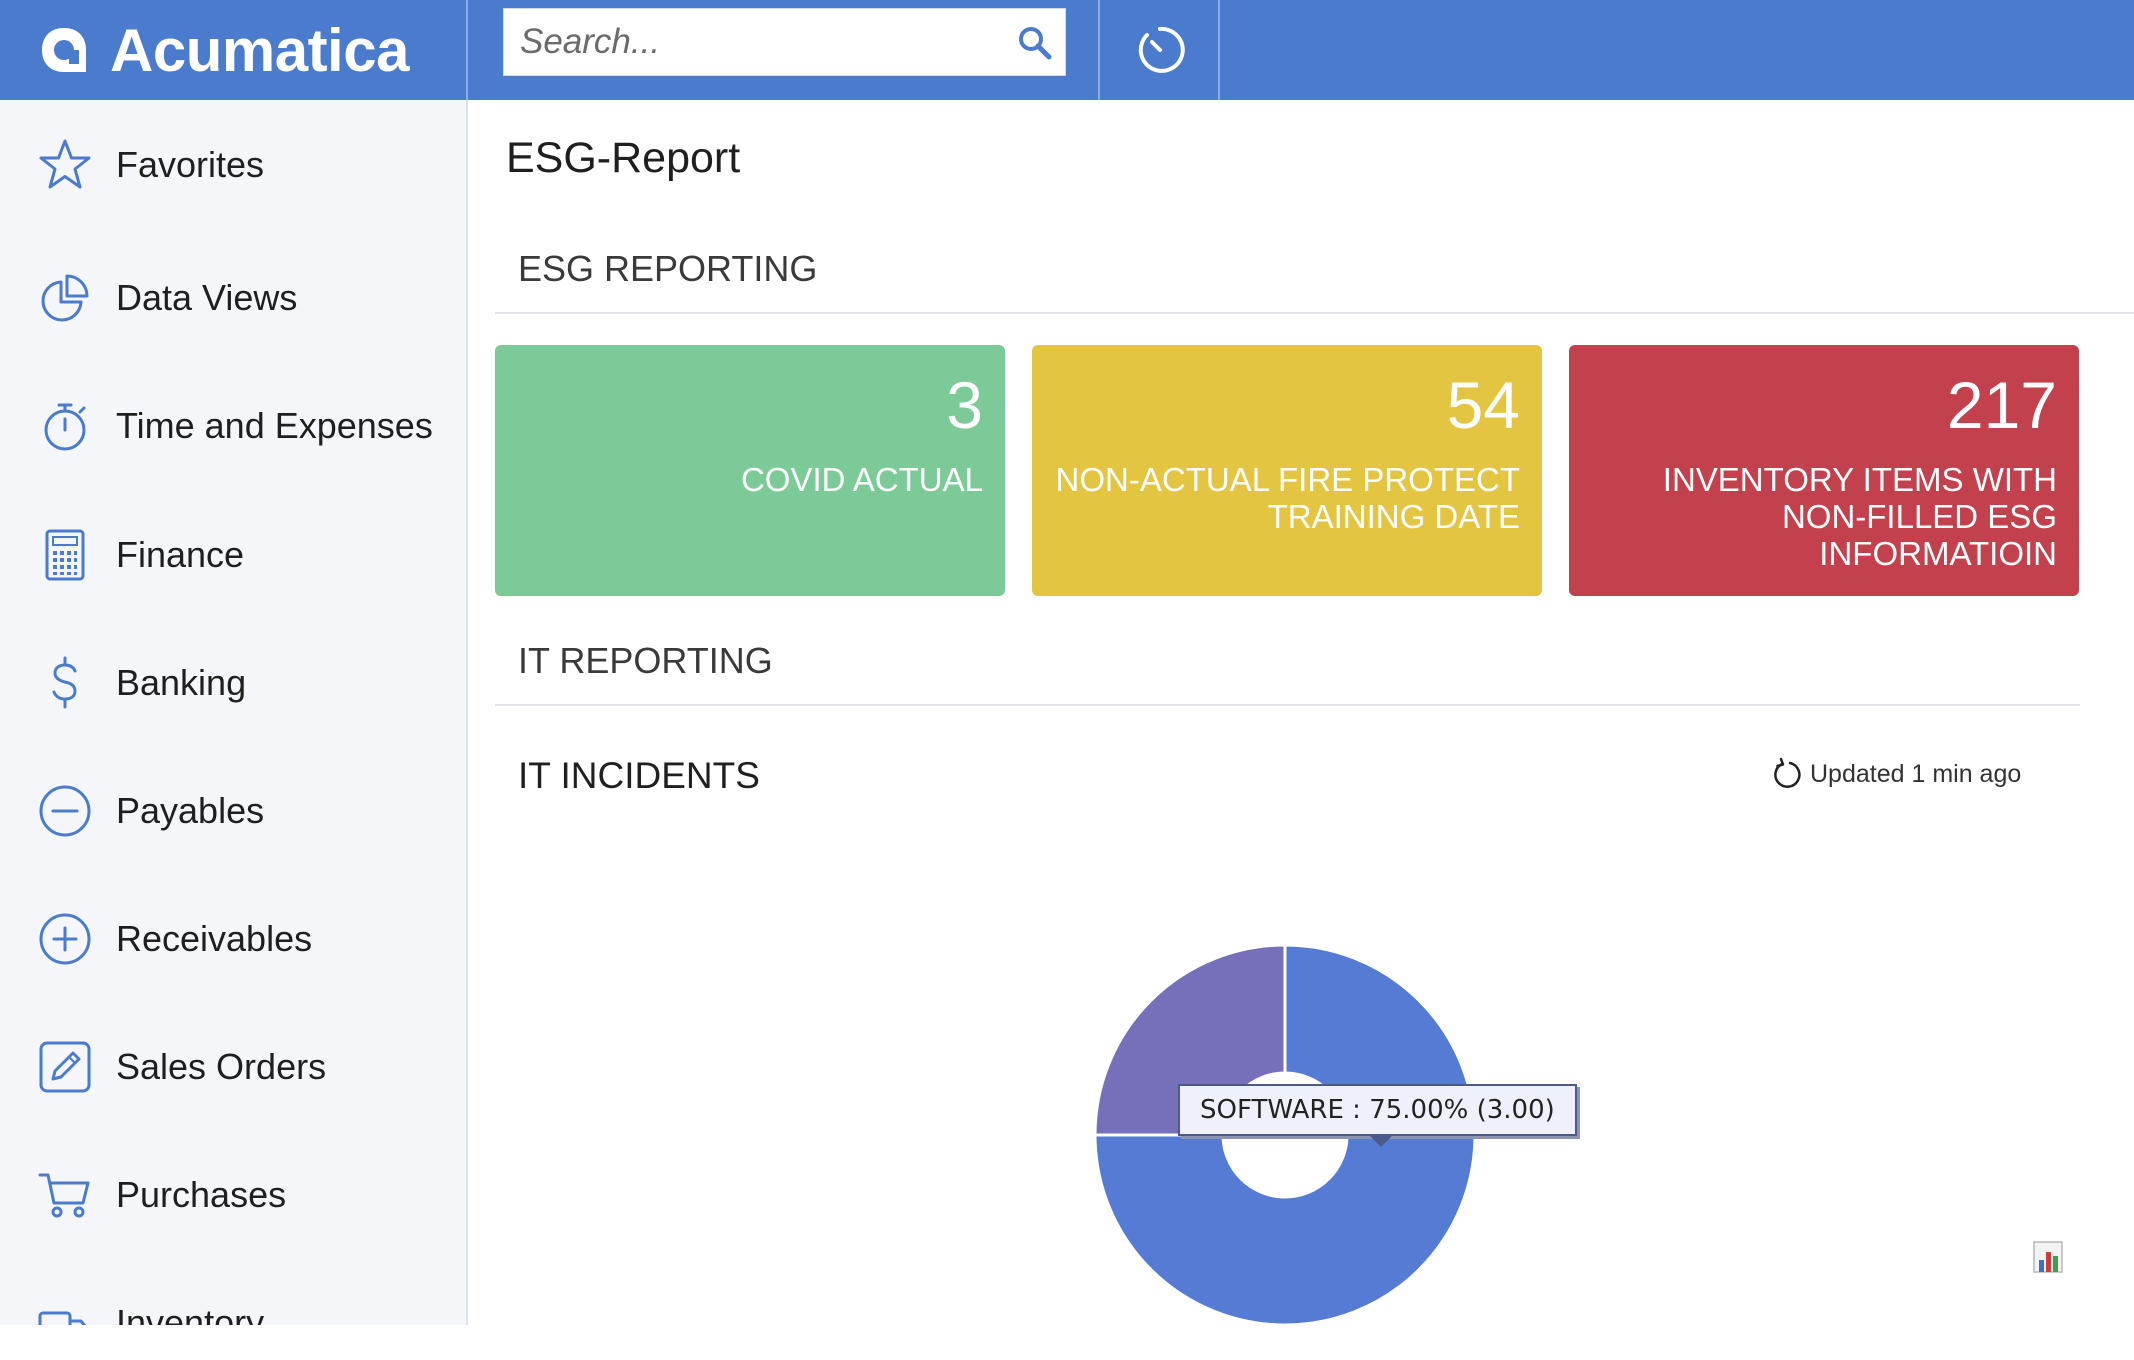  I want to click on search-box, so click(784, 42).